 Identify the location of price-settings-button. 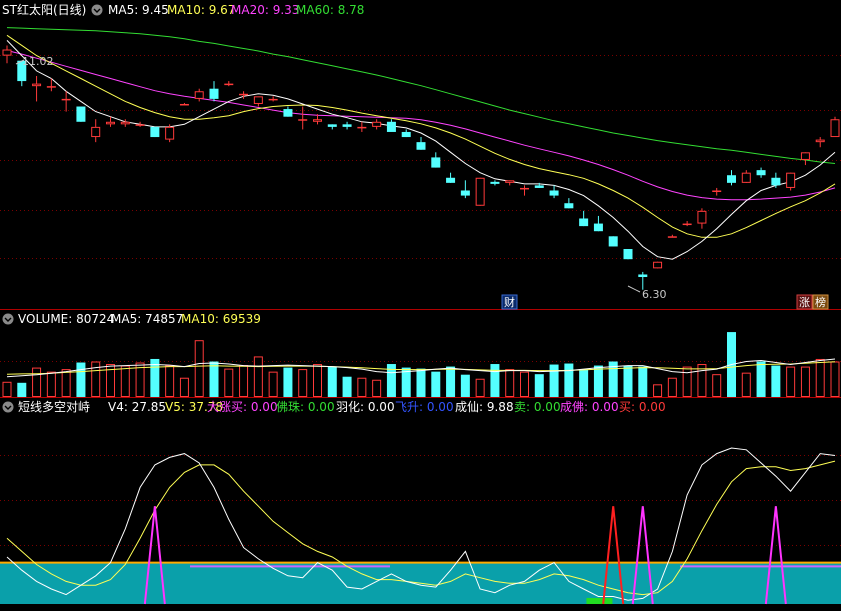
(97, 10).